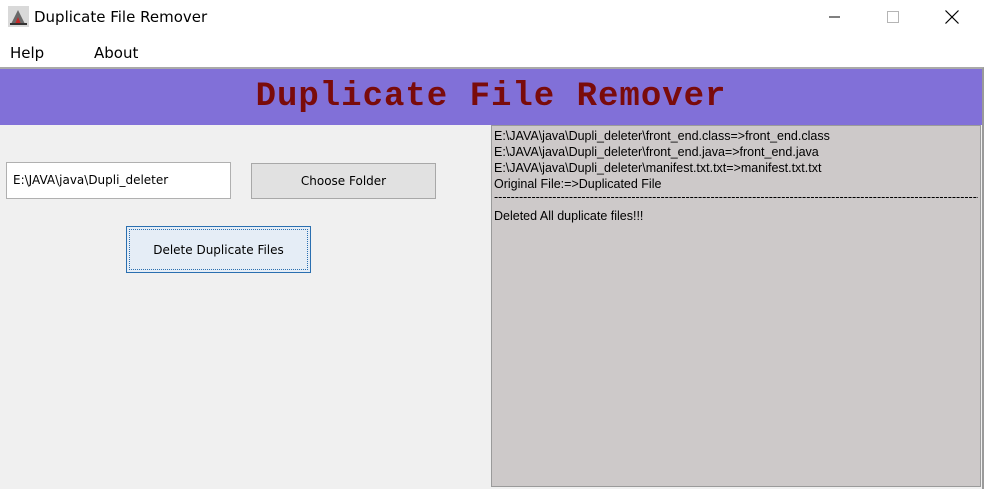  I want to click on log-line: Original File:=>Duplicated File, so click(578, 184).